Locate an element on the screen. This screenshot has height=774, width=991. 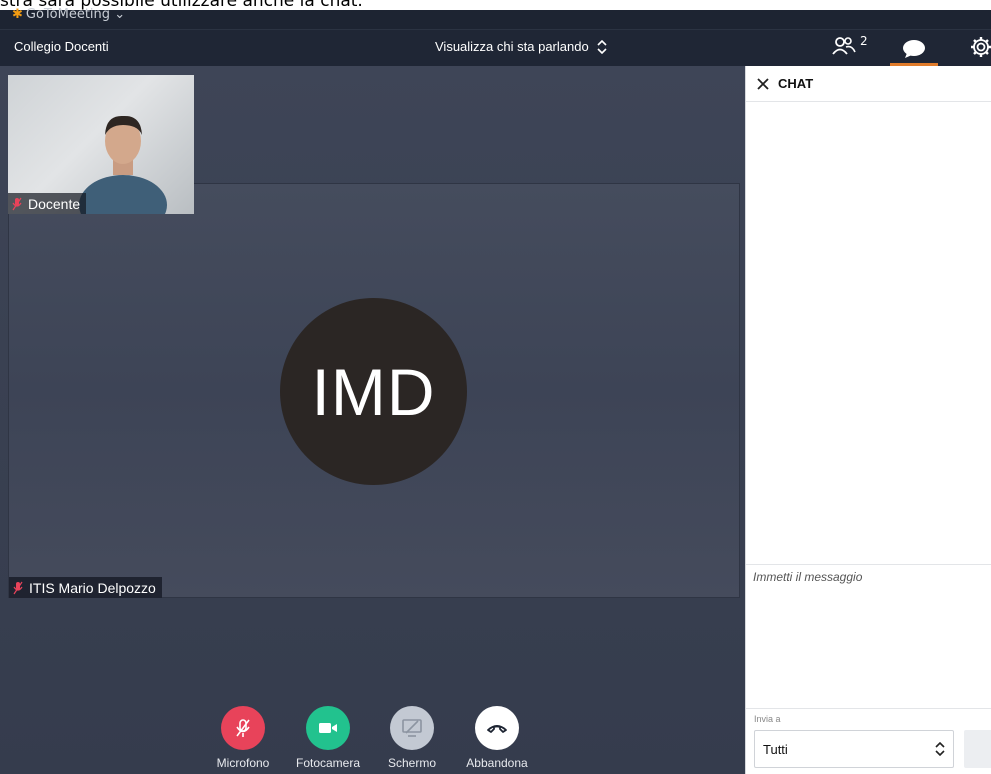
gear-icon is located at coordinates (981, 47).